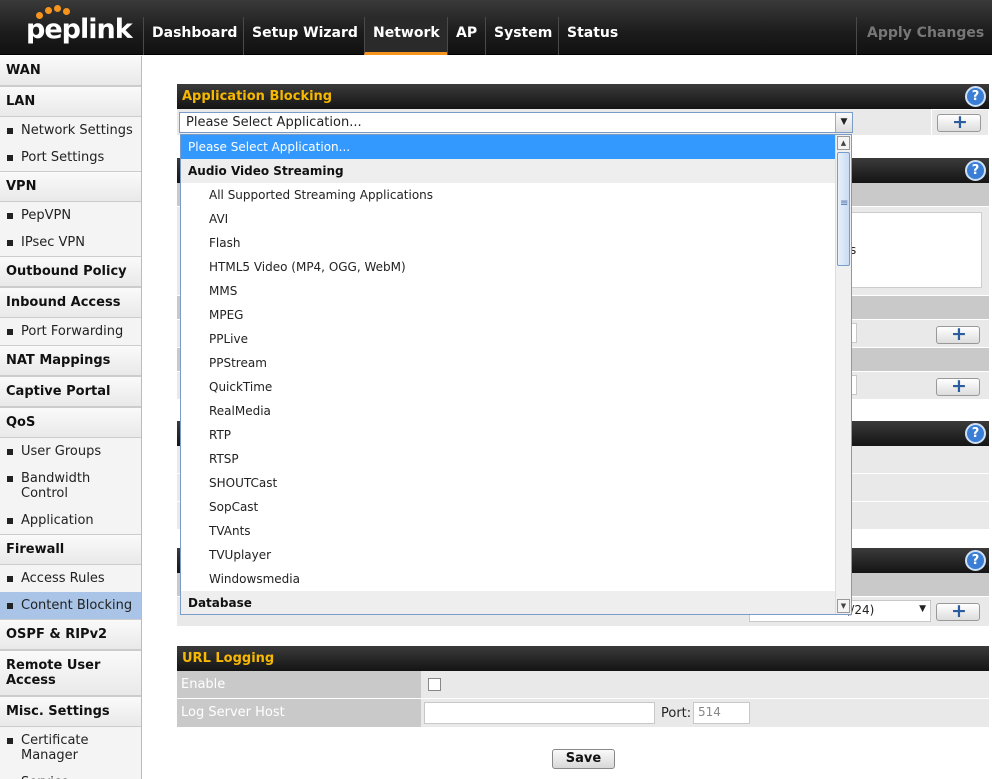 This screenshot has height=779, width=992. Describe the element at coordinates (299, 713) in the screenshot. I see `log-server-host-label: Log Server Host` at that location.